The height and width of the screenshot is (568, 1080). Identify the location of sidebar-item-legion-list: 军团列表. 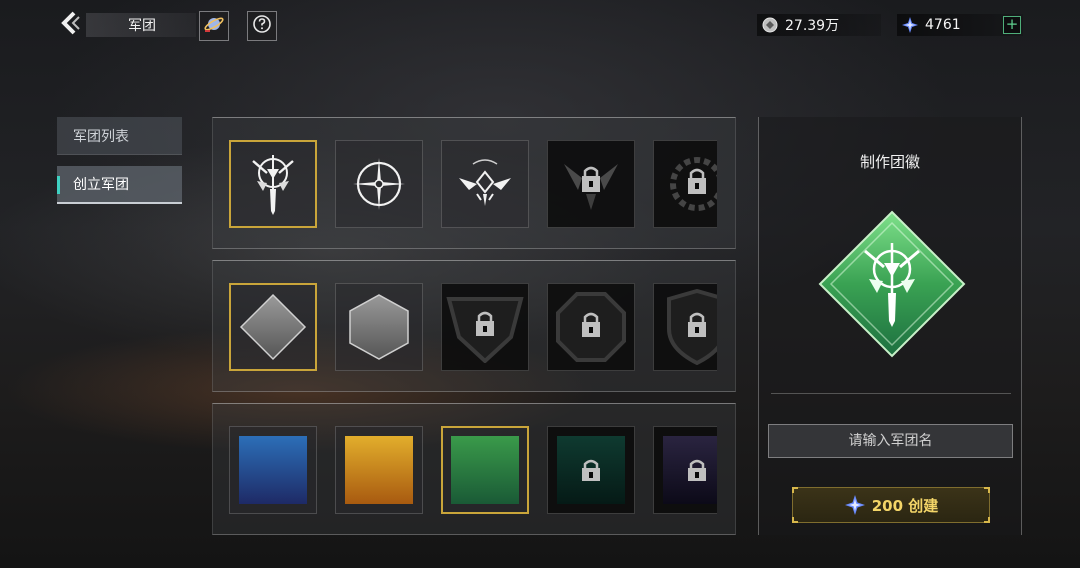
(119, 136).